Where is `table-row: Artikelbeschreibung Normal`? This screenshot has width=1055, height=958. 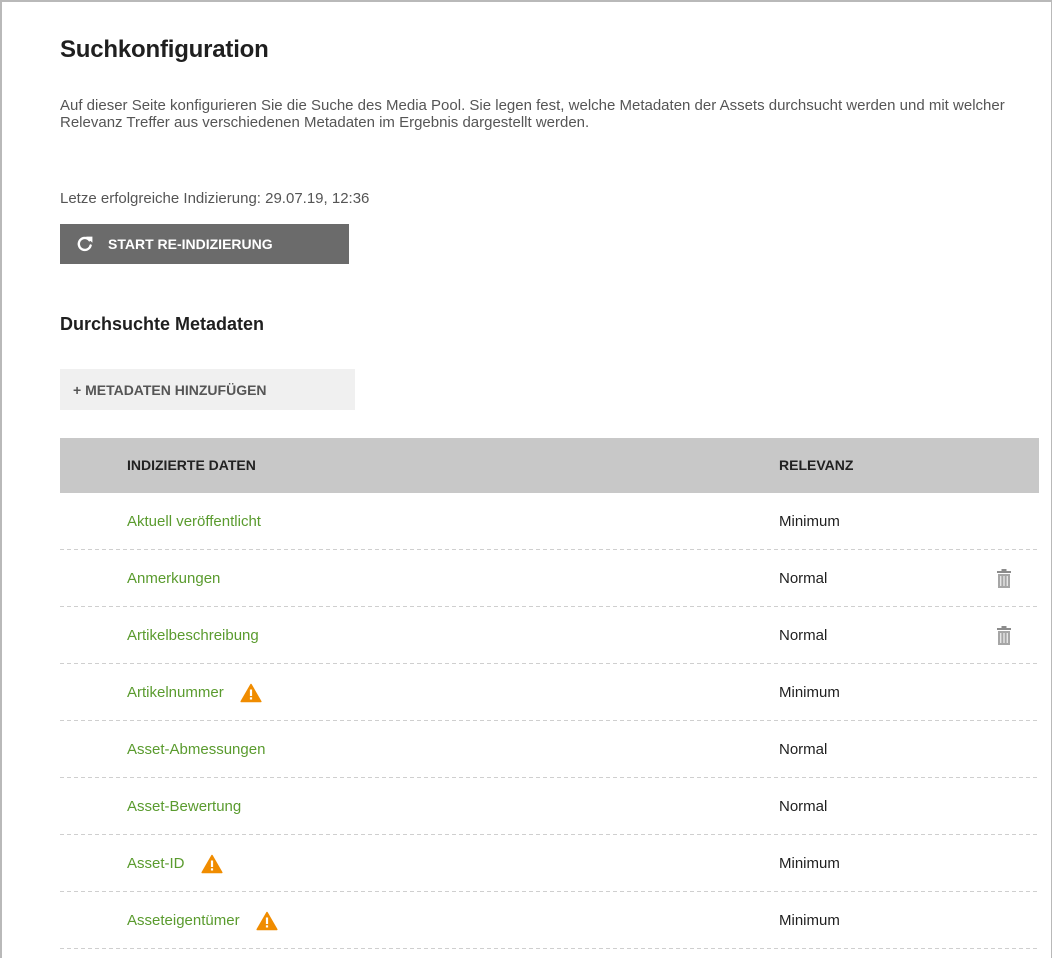 table-row: Artikelbeschreibung Normal is located at coordinates (549, 635).